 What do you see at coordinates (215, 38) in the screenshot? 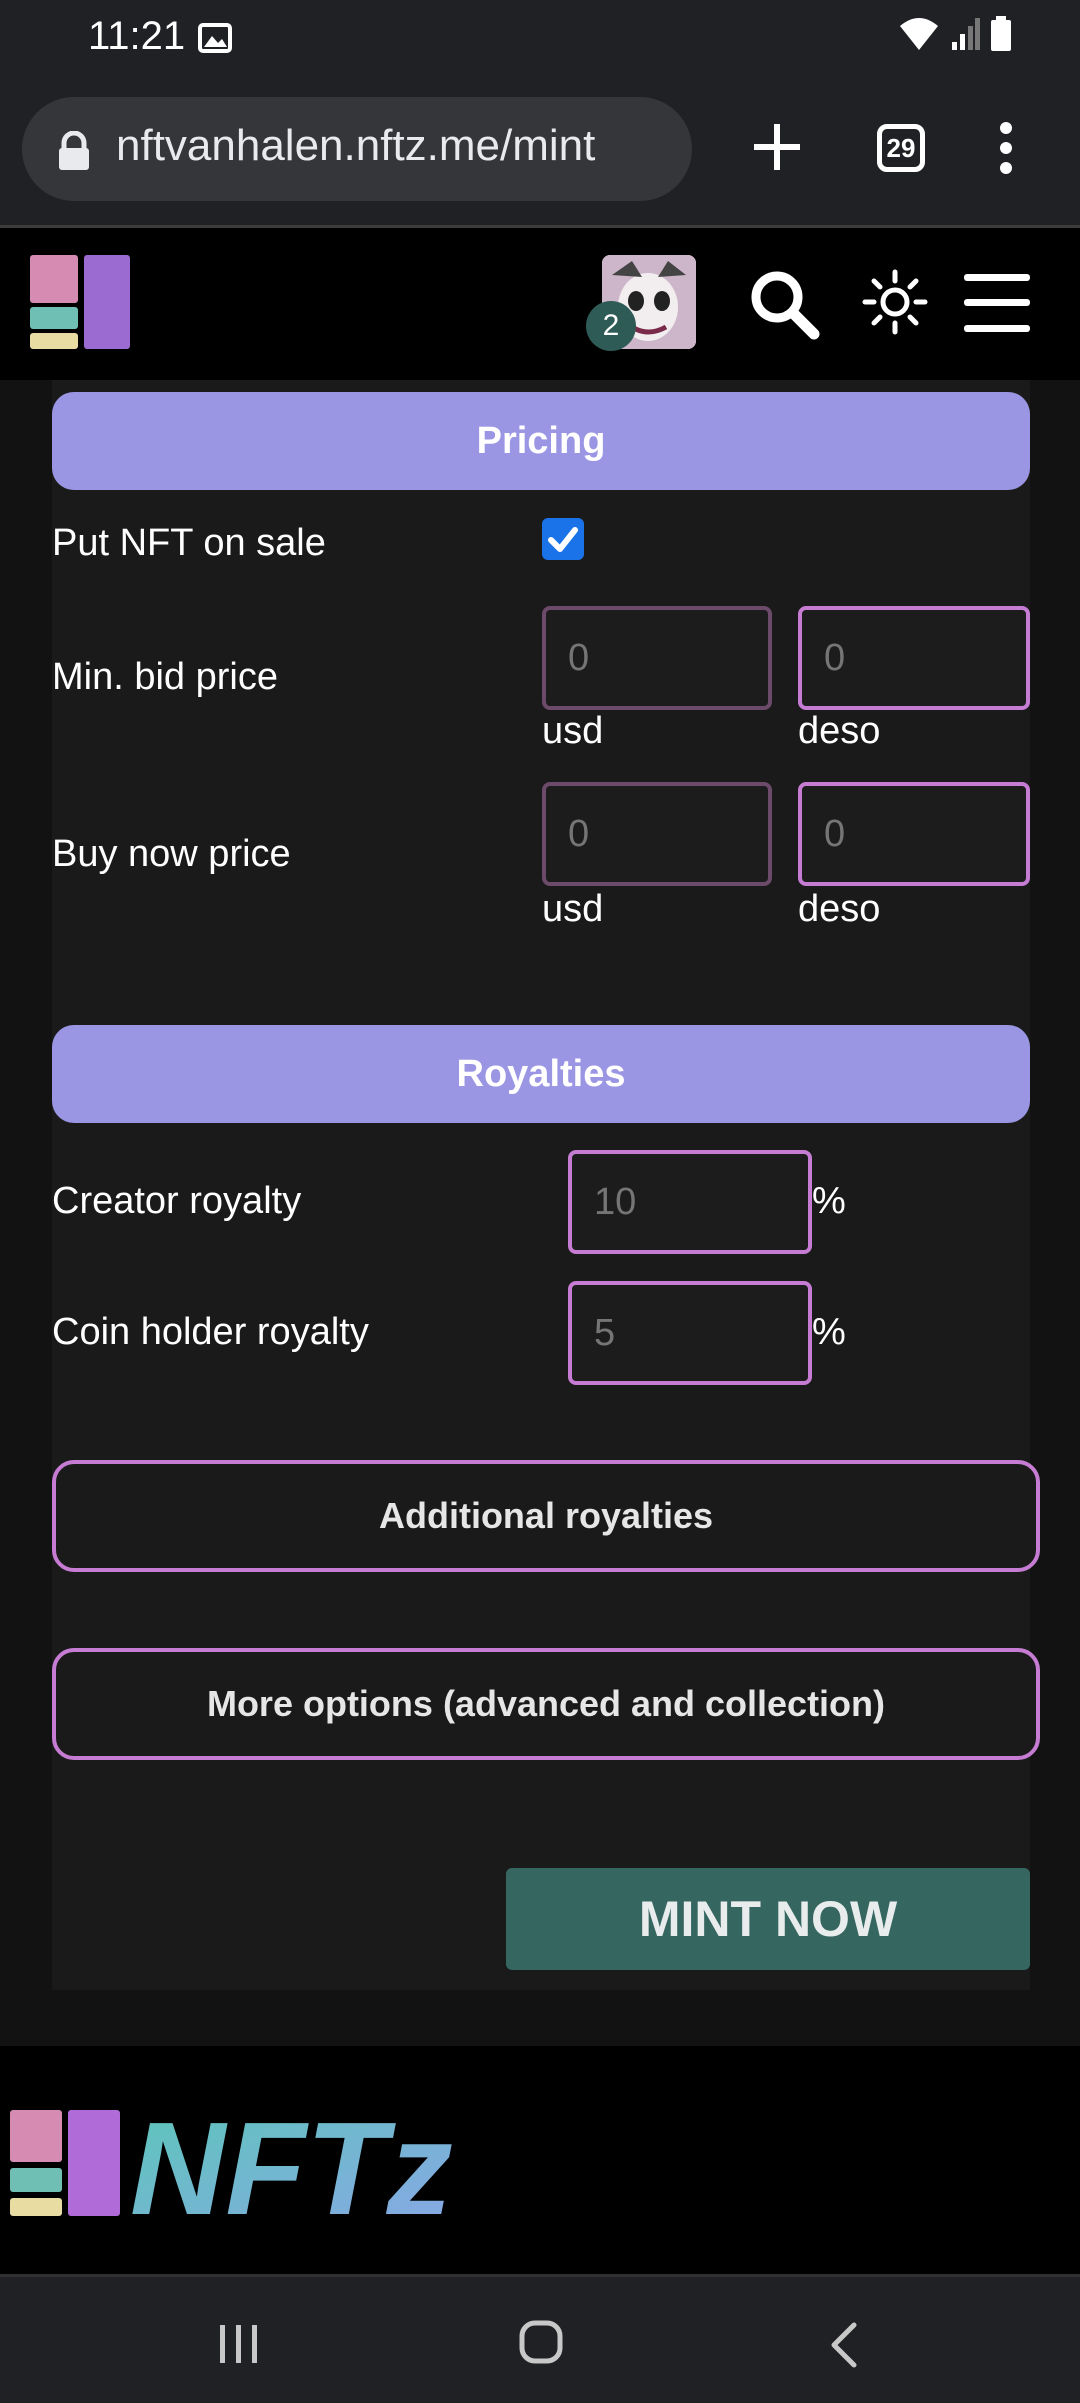
I see `gallery-icon` at bounding box center [215, 38].